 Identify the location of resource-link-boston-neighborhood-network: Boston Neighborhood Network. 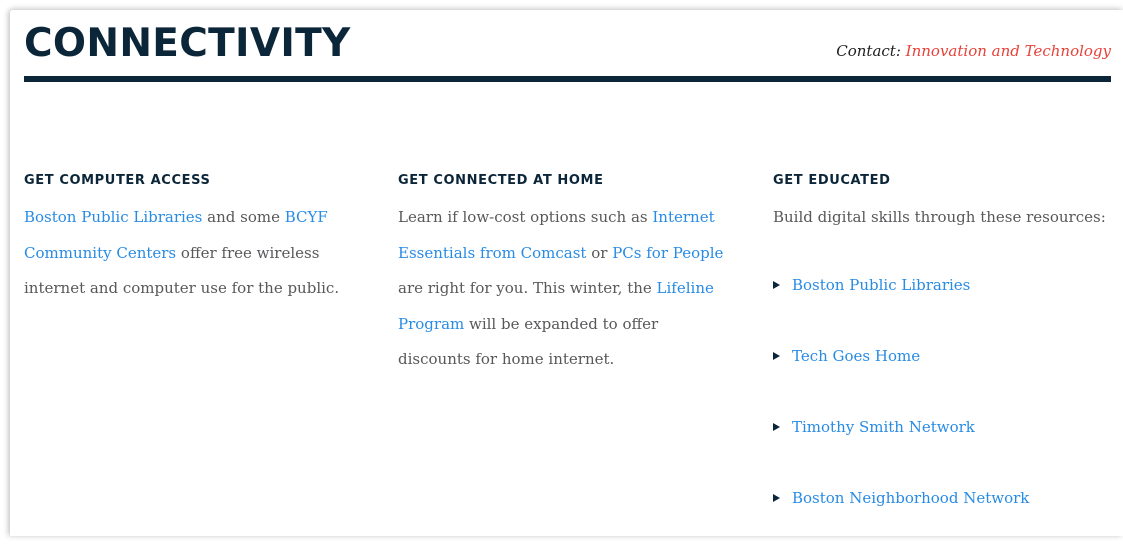
(910, 498).